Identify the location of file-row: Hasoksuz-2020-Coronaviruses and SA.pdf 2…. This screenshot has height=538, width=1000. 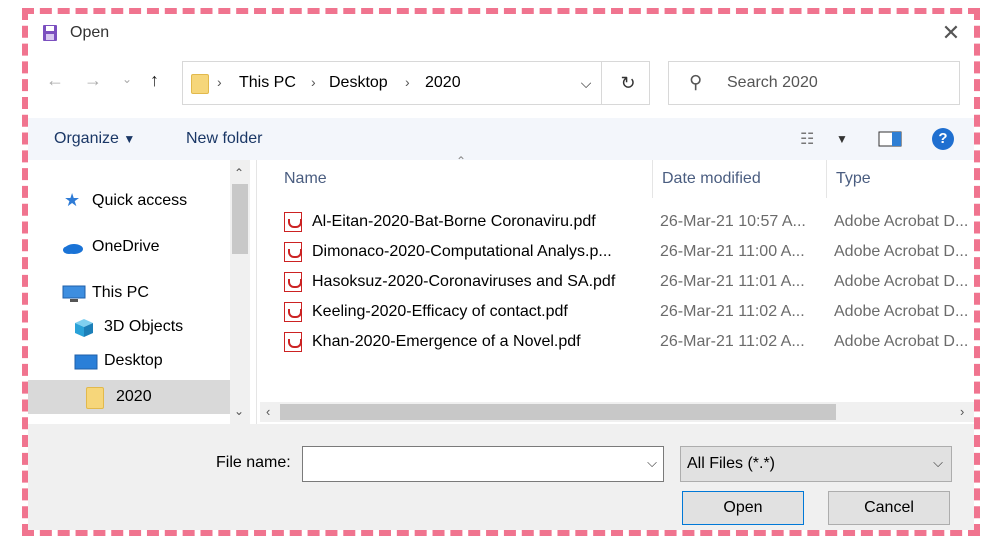
(629, 282).